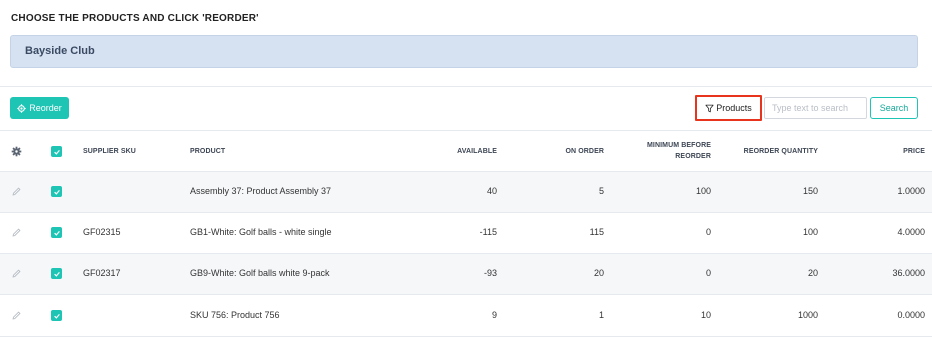 This screenshot has height=338, width=932. What do you see at coordinates (892, 151) in the screenshot?
I see `header-price: PRICE` at bounding box center [892, 151].